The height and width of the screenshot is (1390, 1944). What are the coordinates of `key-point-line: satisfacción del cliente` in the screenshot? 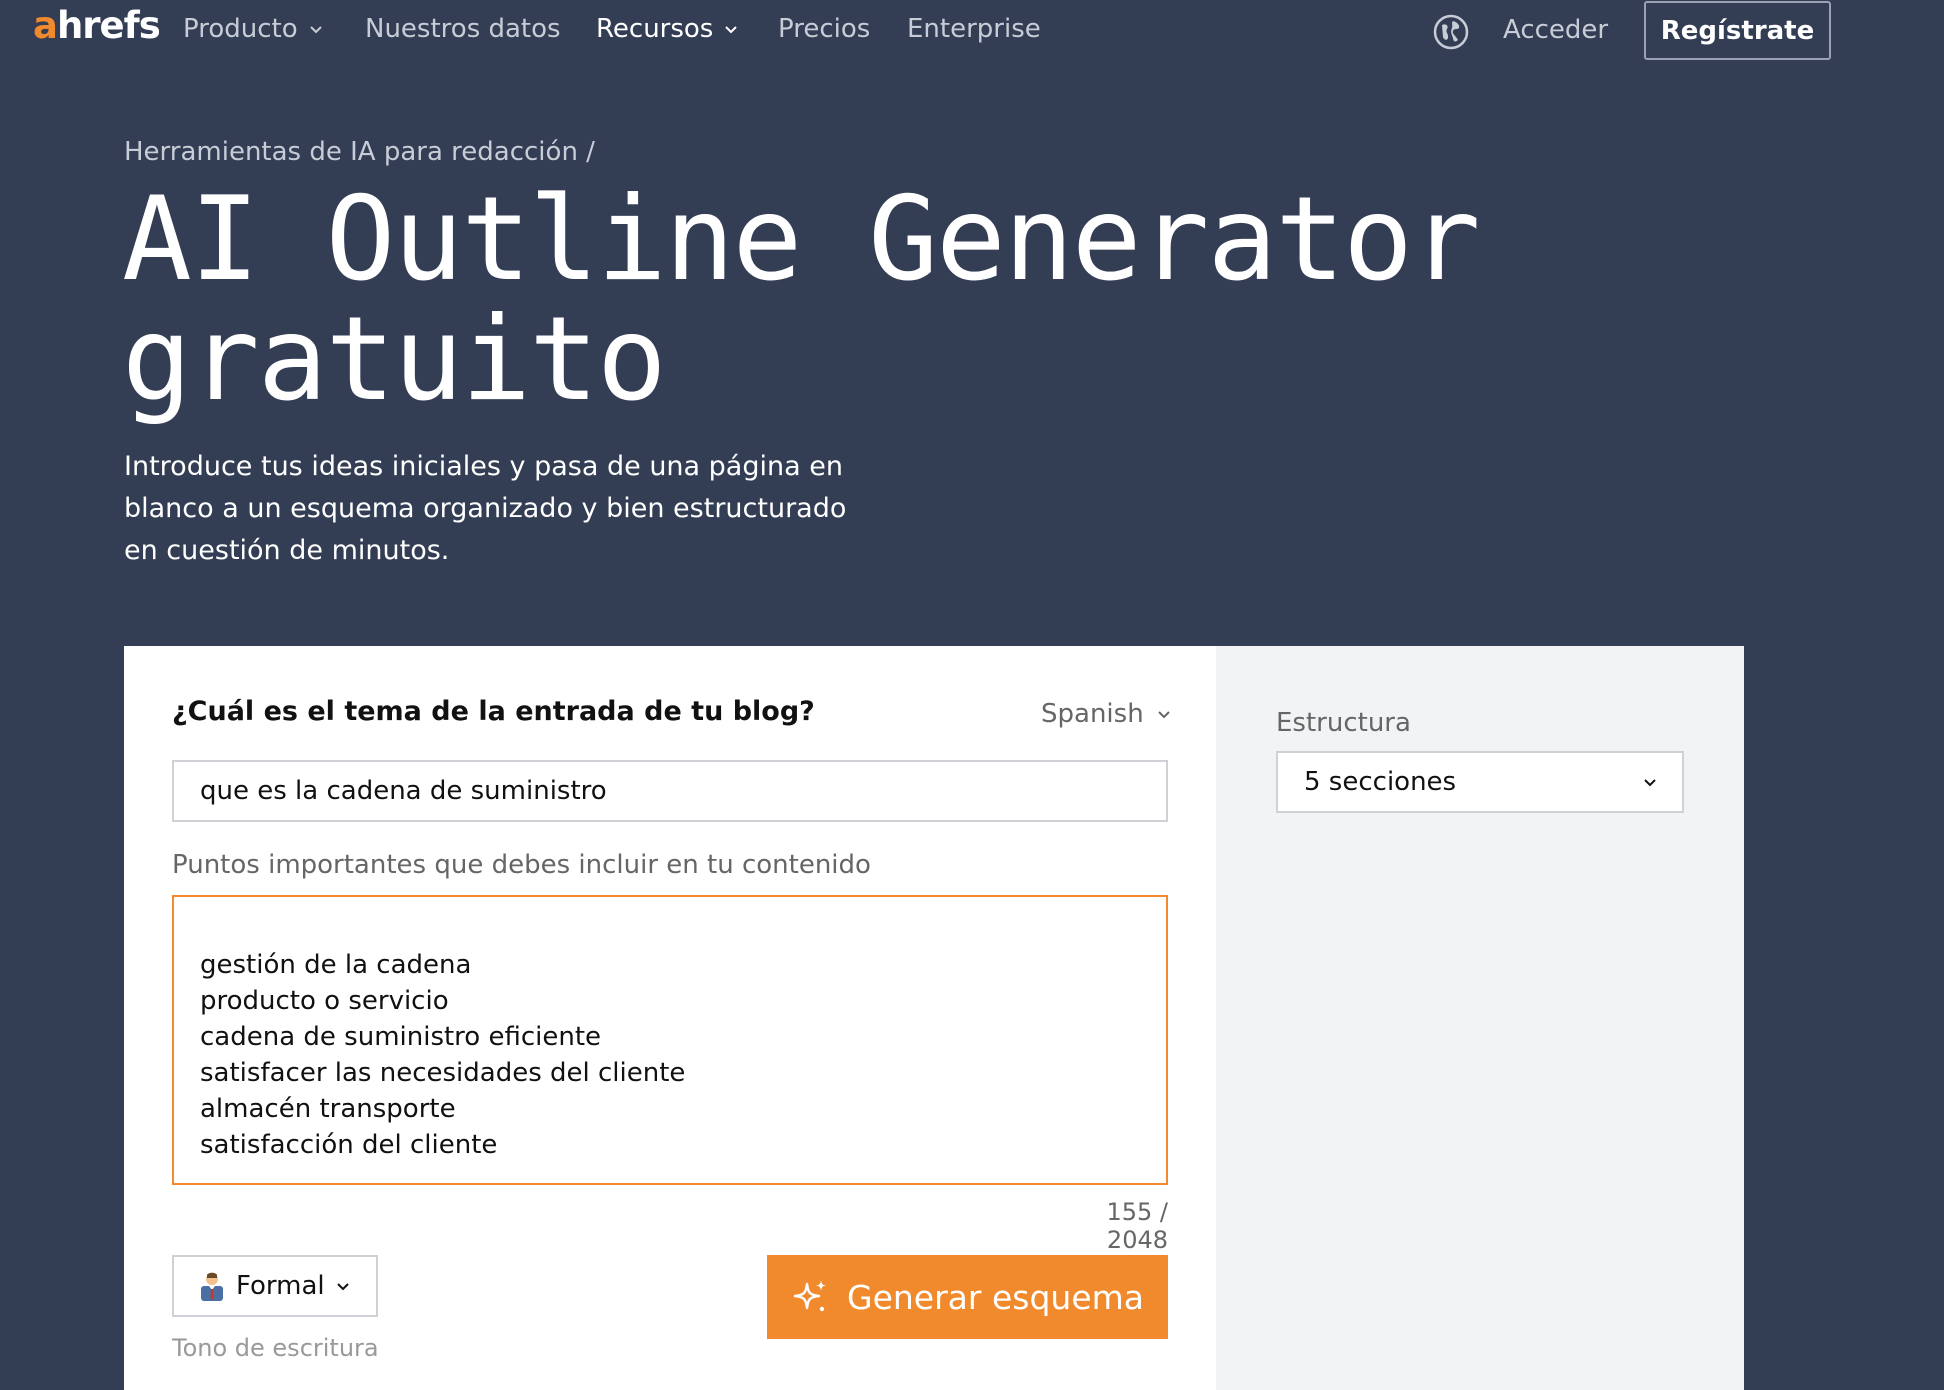 It's located at (349, 1145).